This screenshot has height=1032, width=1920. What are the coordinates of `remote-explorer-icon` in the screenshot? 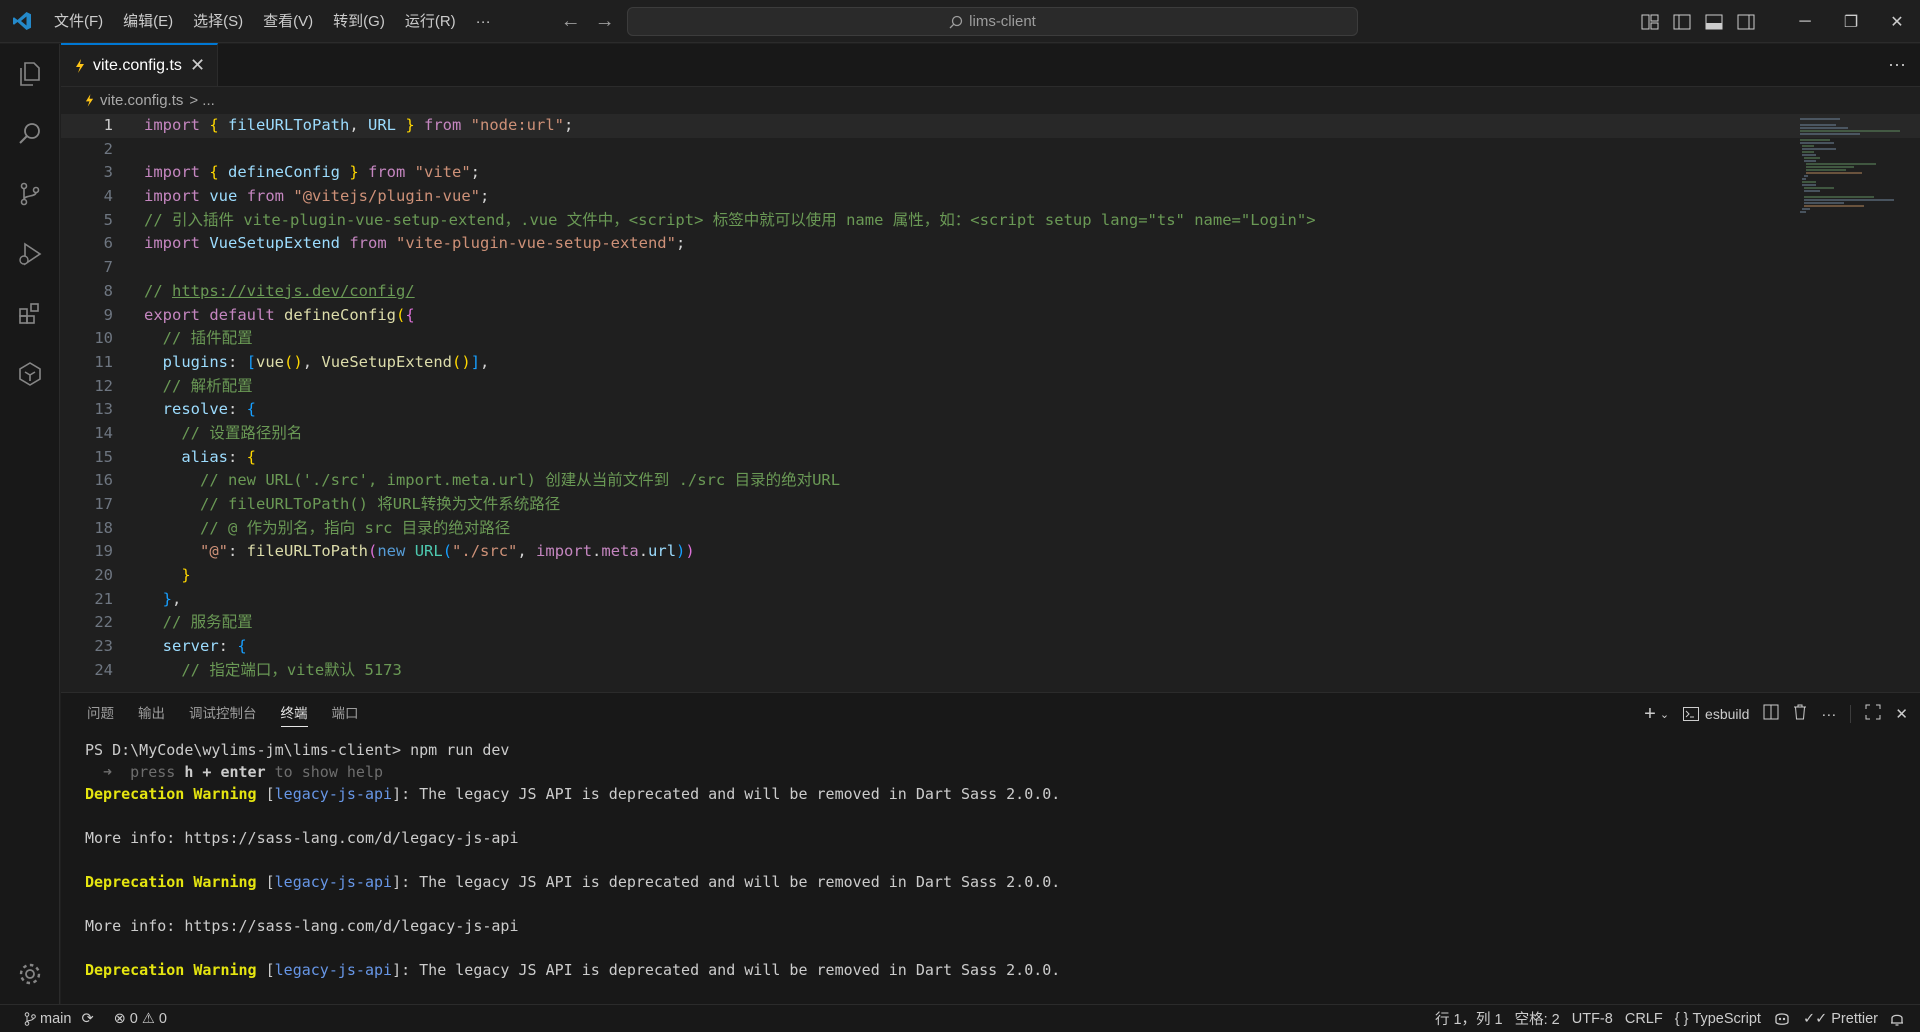 It's located at (30, 374).